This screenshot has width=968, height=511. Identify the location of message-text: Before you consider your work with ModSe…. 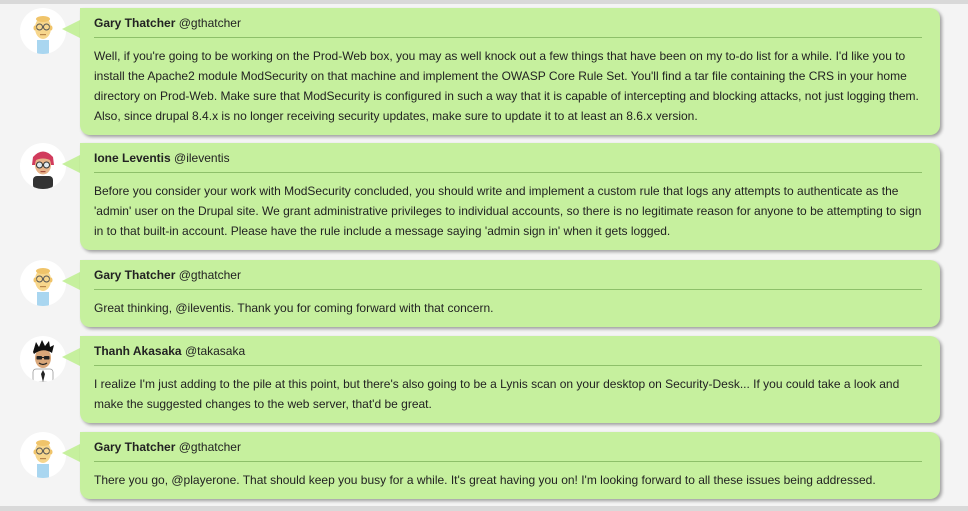
(508, 211).